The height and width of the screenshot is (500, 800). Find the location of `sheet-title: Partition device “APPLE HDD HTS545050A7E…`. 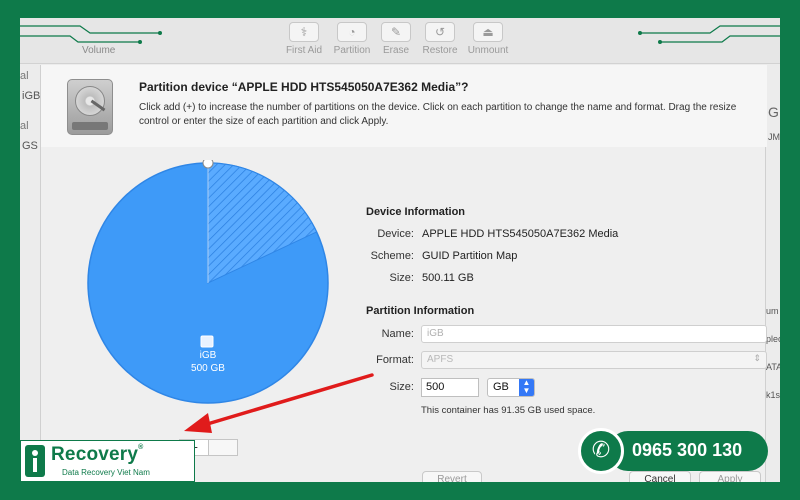

sheet-title: Partition device “APPLE HDD HTS545050A7E… is located at coordinates (304, 87).